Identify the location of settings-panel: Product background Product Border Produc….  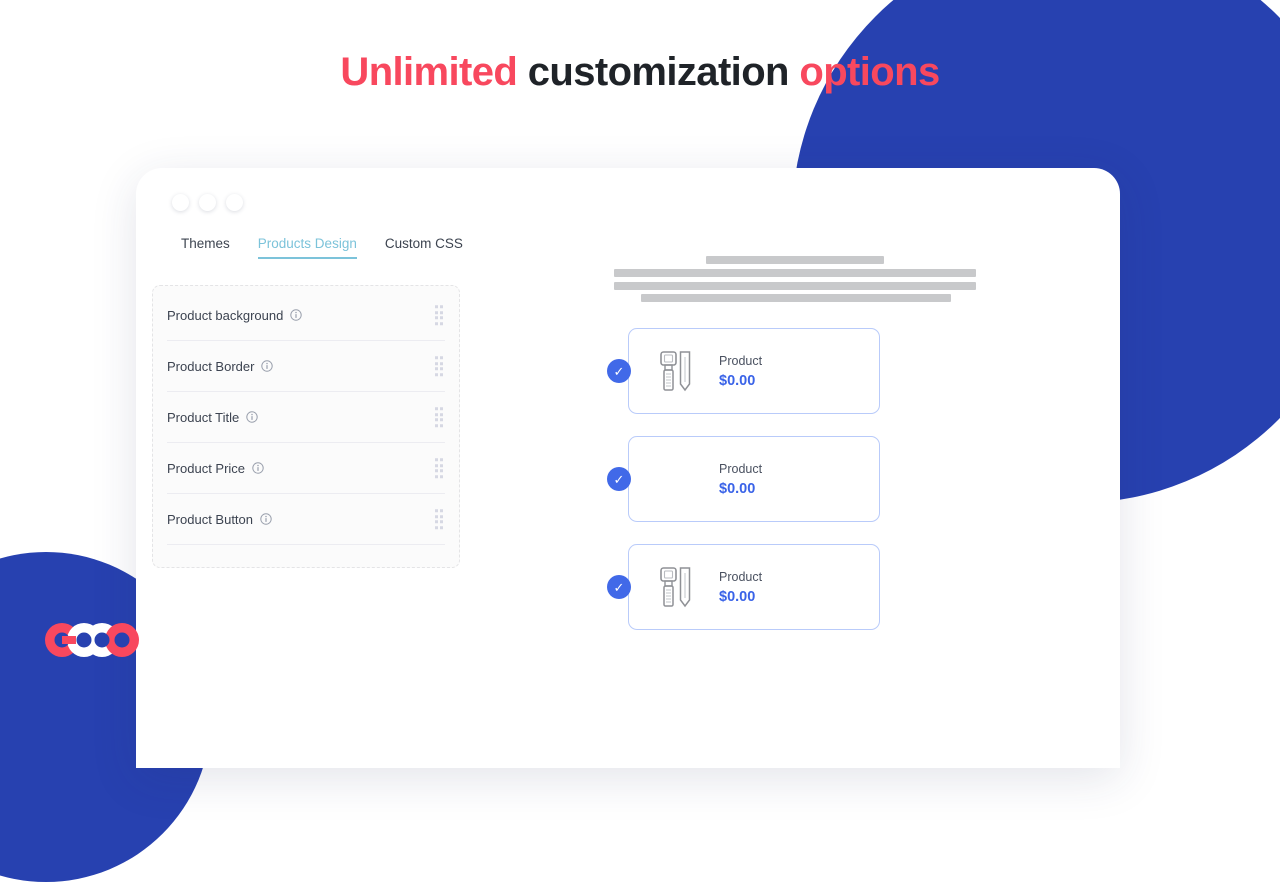
(306, 426).